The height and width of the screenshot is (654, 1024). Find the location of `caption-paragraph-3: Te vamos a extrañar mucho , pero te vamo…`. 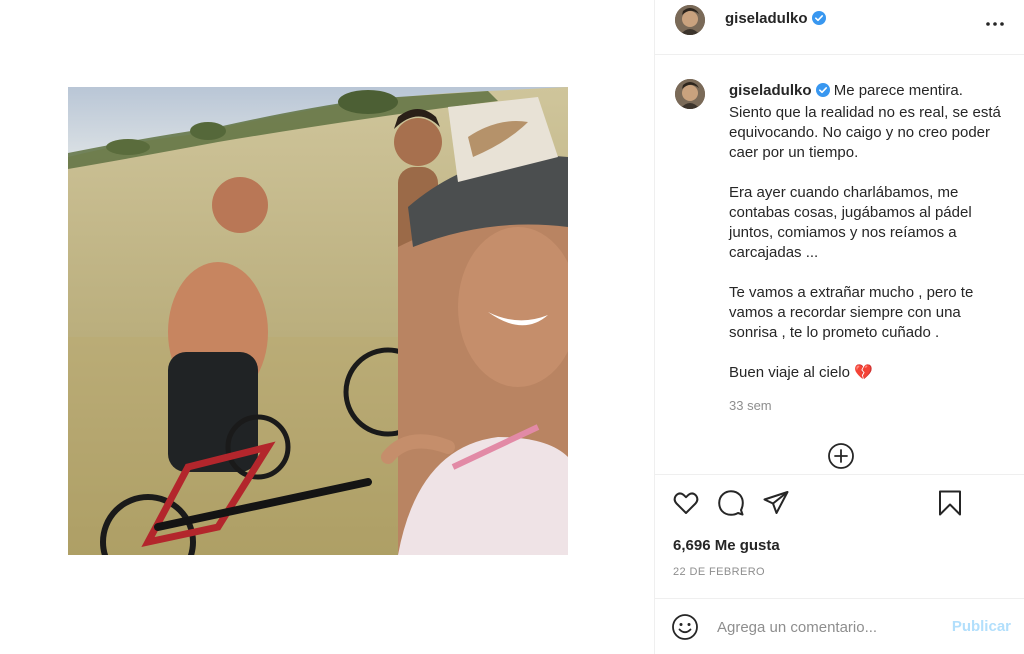

caption-paragraph-3: Te vamos a extrañar mucho , pero te vamo… is located at coordinates (851, 312).